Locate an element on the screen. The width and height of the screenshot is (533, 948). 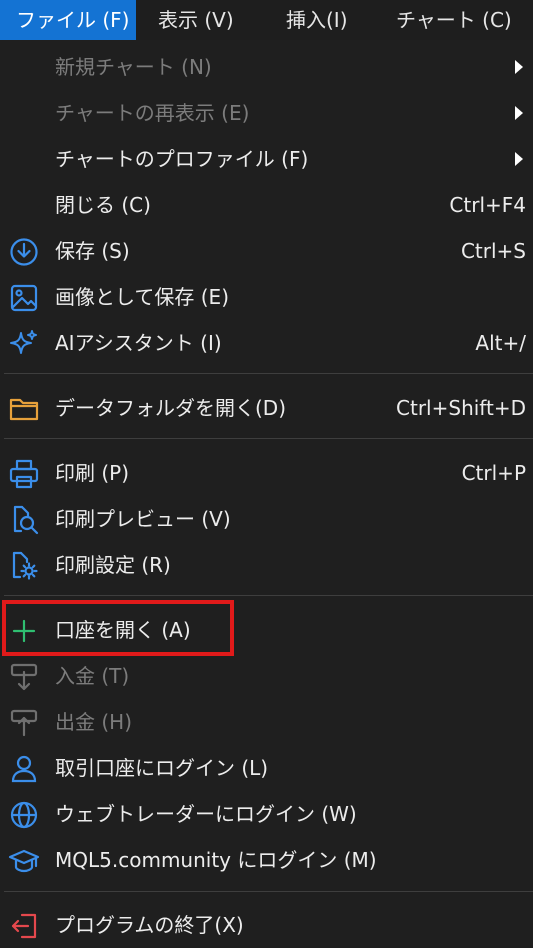
menu-item-login-mql5-community: MQL5.community にログイン (M) is located at coordinates (266, 860).